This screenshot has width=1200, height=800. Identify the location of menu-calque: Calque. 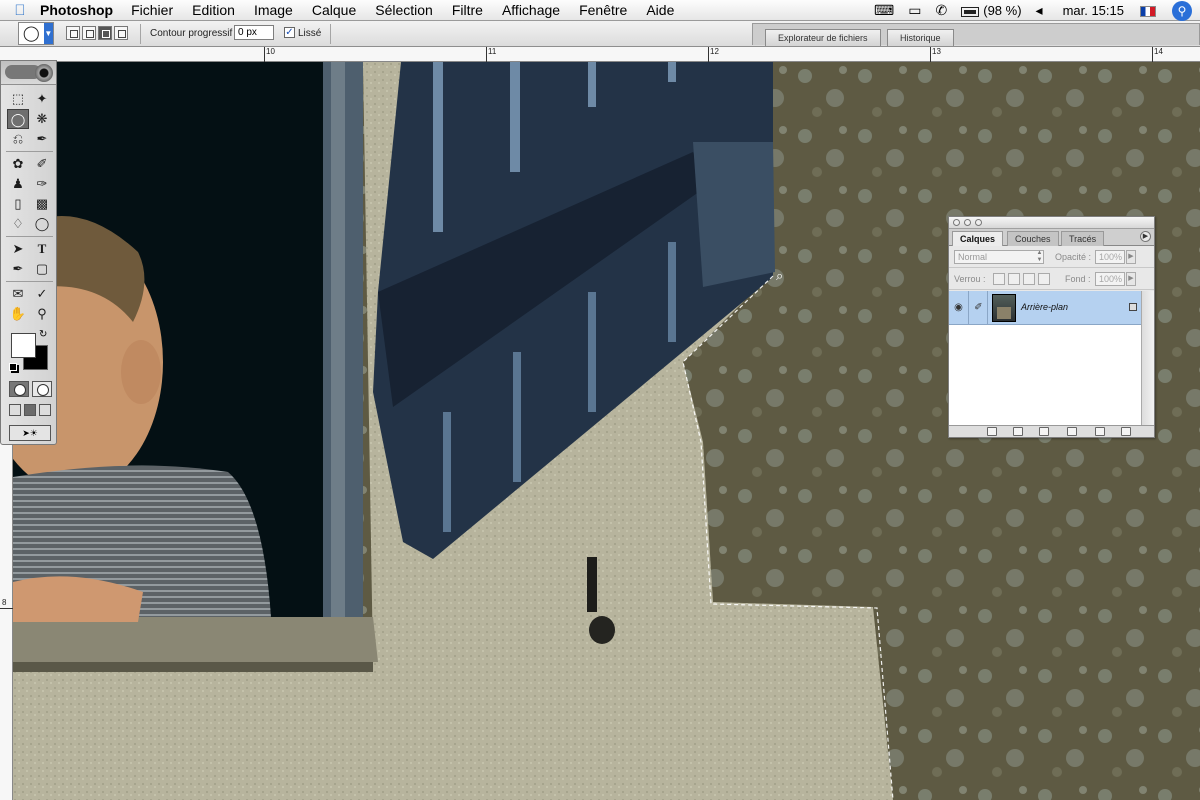
(334, 10).